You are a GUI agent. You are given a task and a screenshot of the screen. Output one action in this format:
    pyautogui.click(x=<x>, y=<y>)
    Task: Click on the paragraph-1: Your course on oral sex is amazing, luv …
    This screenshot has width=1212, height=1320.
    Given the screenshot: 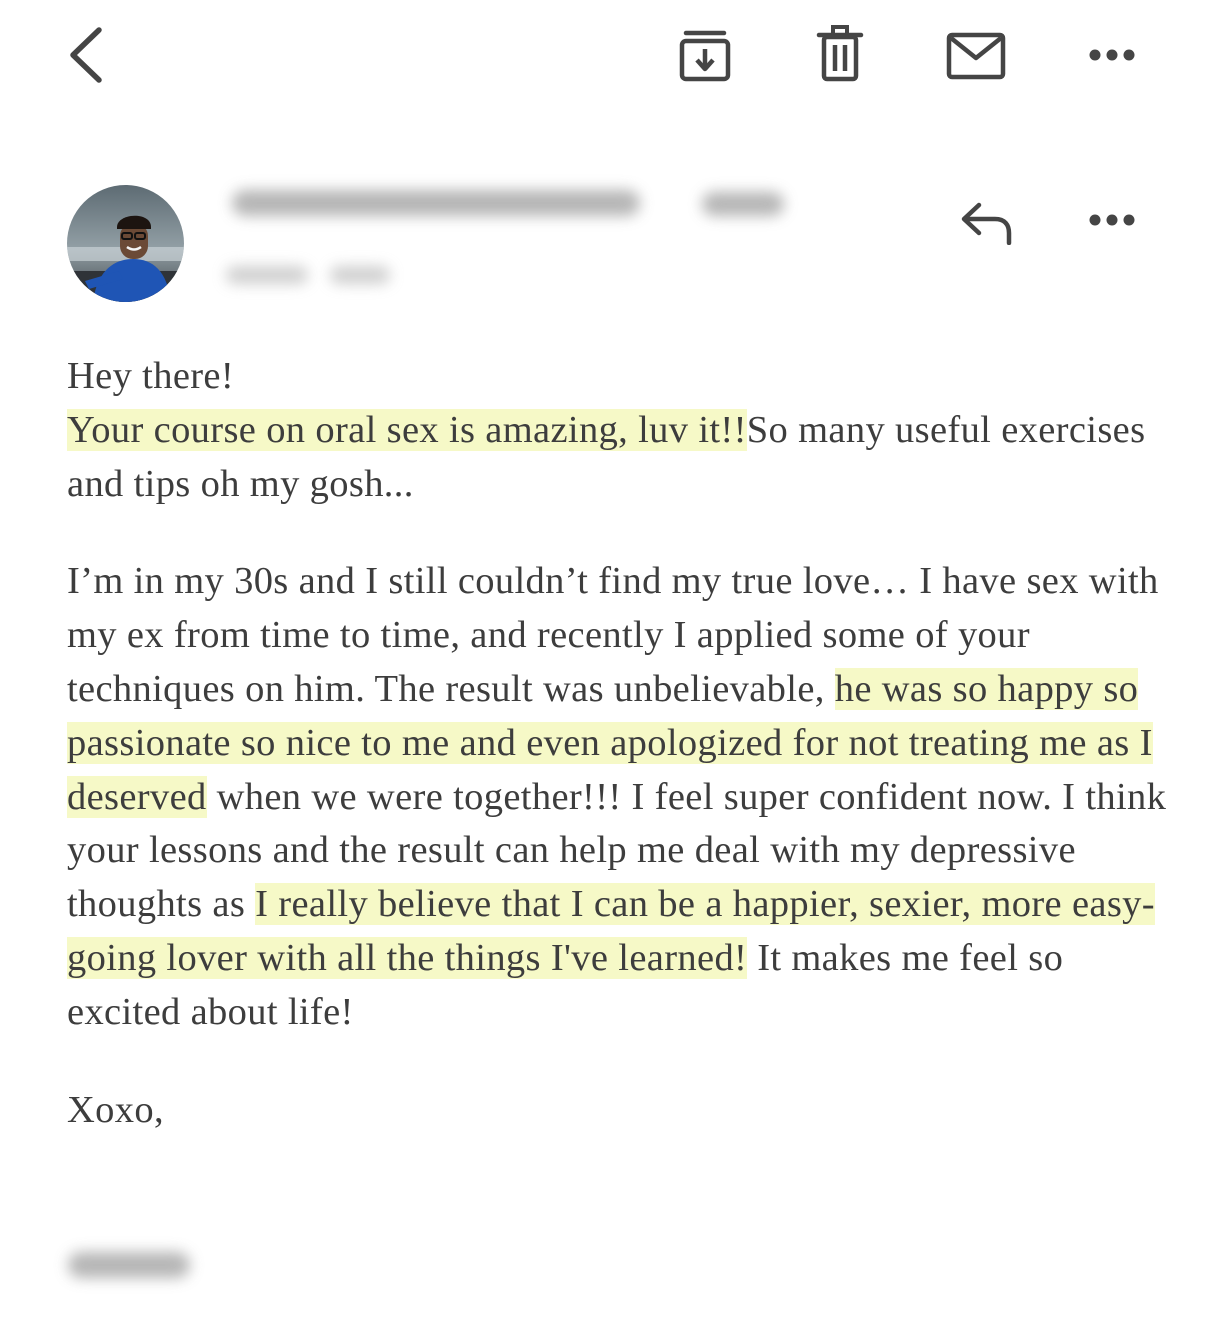 What is the action you would take?
    pyautogui.click(x=617, y=458)
    